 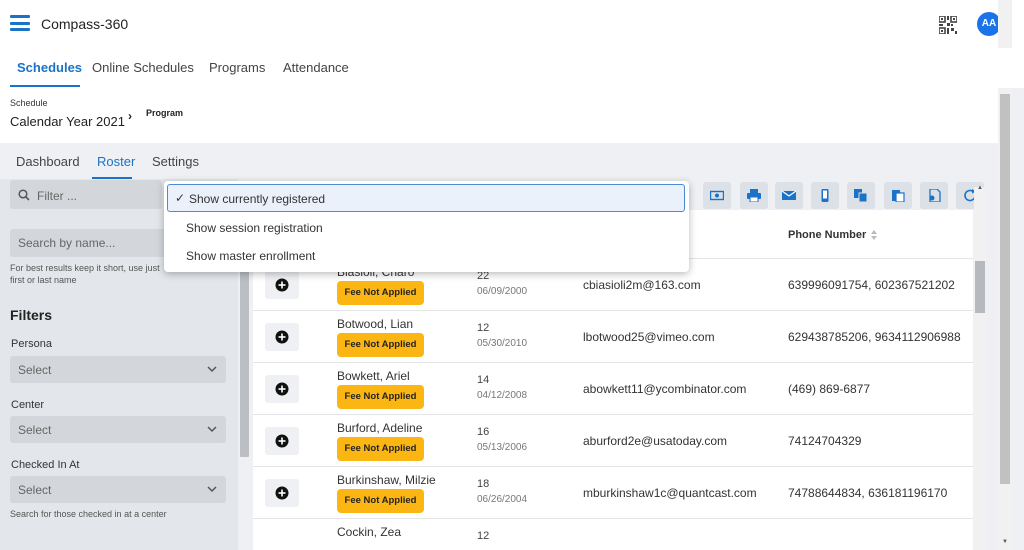 I want to click on dropdown-option-currently-registered: ✓ Show currently registered, so click(x=426, y=198).